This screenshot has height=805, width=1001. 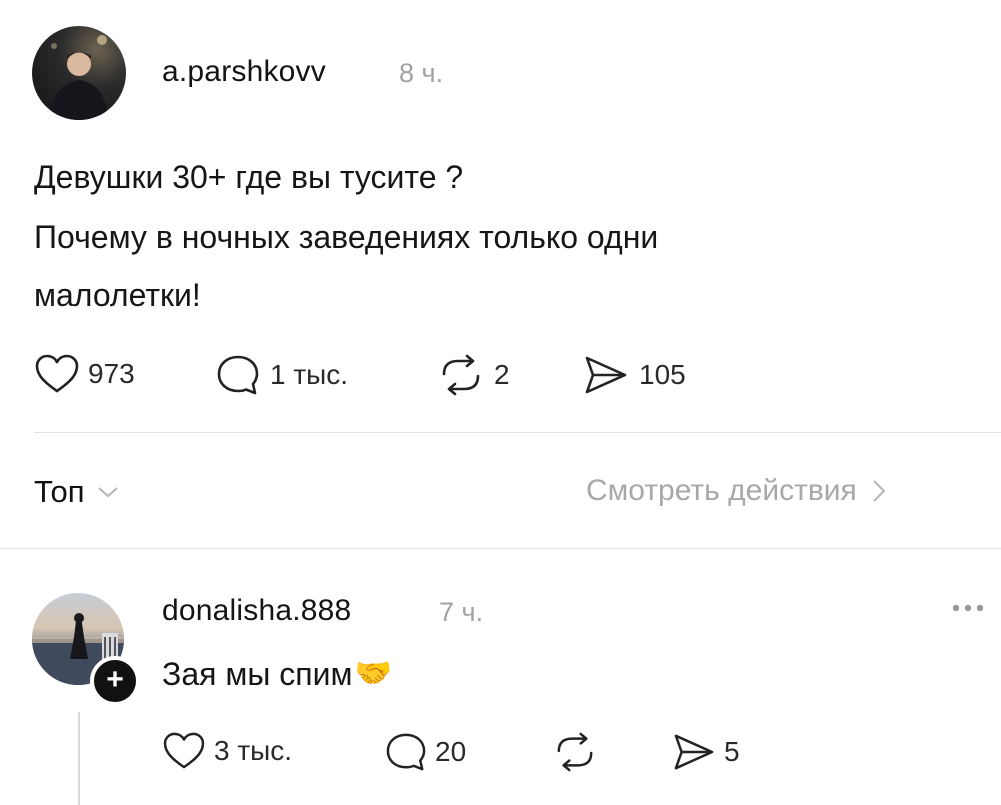 I want to click on reply-share-count: 5, so click(x=732, y=751).